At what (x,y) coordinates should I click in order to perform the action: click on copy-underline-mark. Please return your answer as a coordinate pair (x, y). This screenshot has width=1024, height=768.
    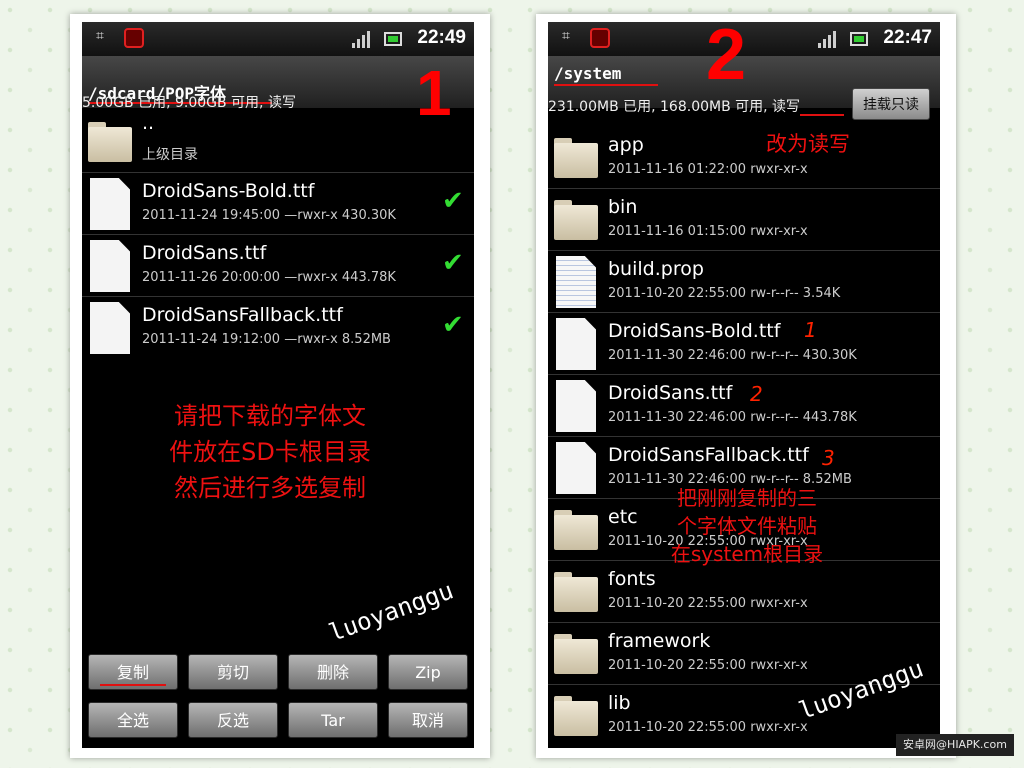
    Looking at the image, I should click on (133, 685).